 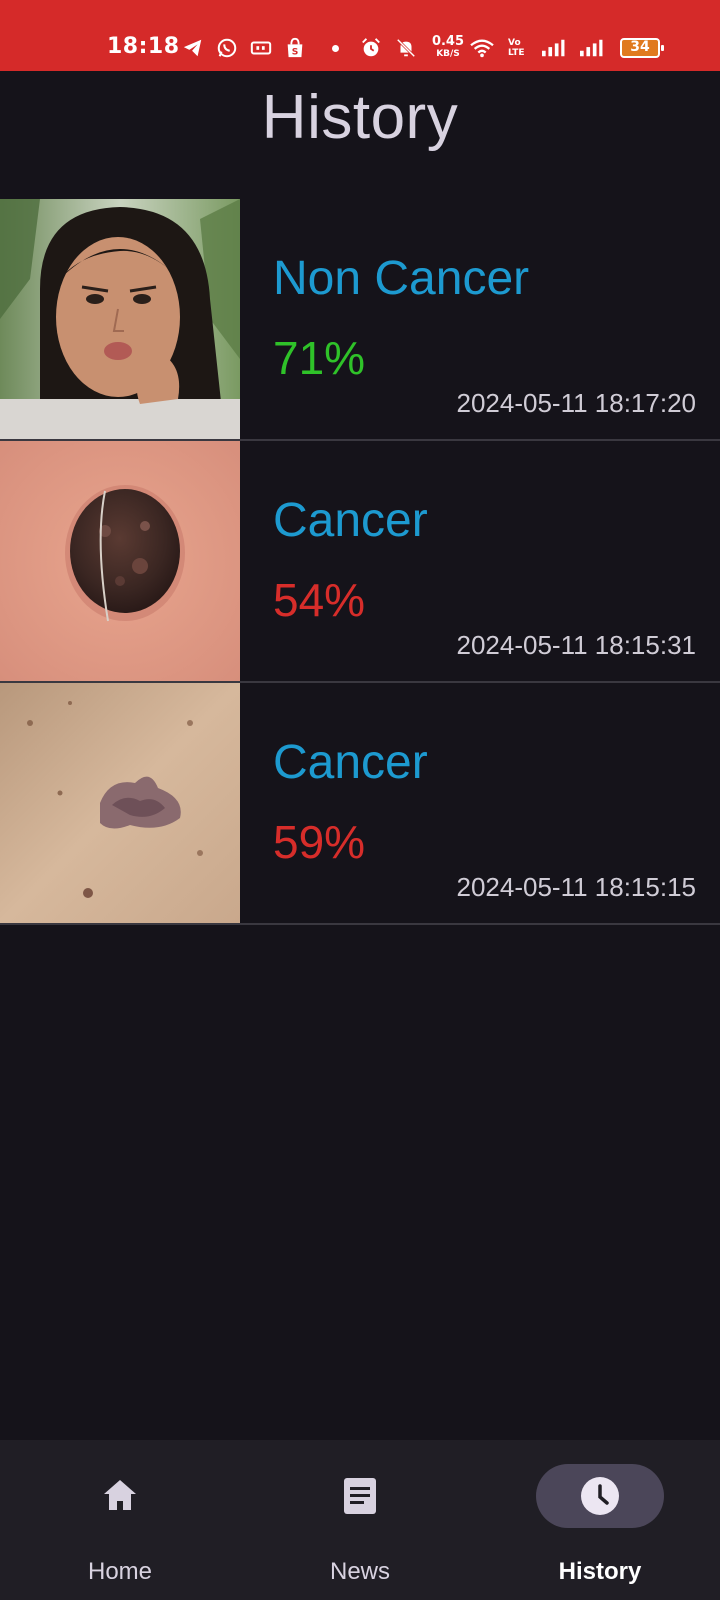 I want to click on news-icon, so click(x=360, y=1496).